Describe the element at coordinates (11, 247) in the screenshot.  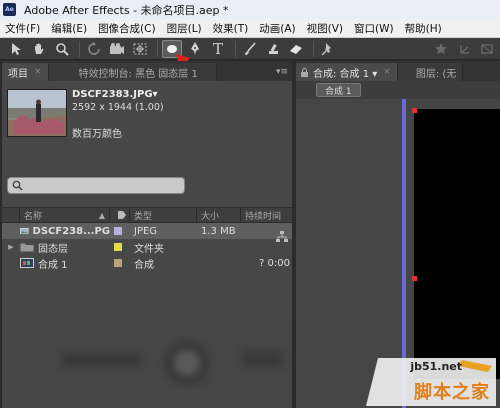
I see `expand-triangle-icon: ▶` at that location.